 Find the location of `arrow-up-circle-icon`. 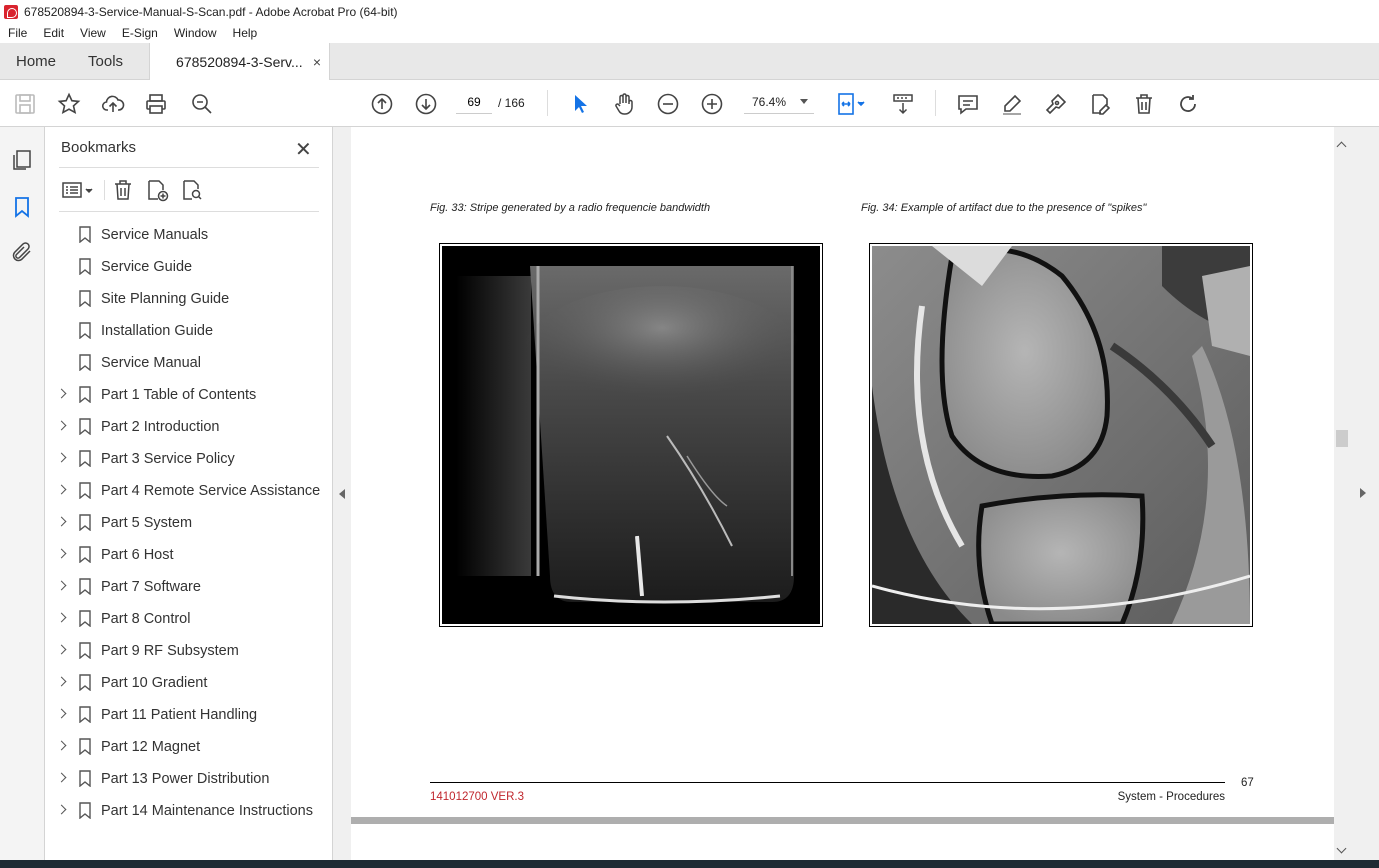

arrow-up-circle-icon is located at coordinates (382, 104).